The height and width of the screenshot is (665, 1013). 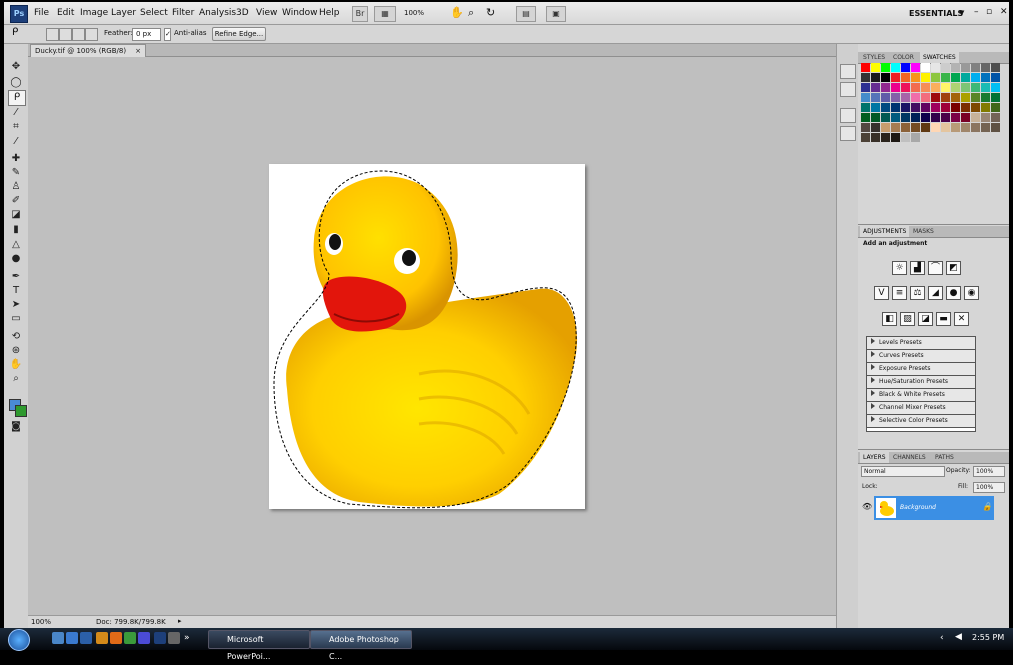 What do you see at coordinates (88, 50) in the screenshot?
I see `document-tab: Ducky.tif @ 100% (RGB/8) ×` at bounding box center [88, 50].